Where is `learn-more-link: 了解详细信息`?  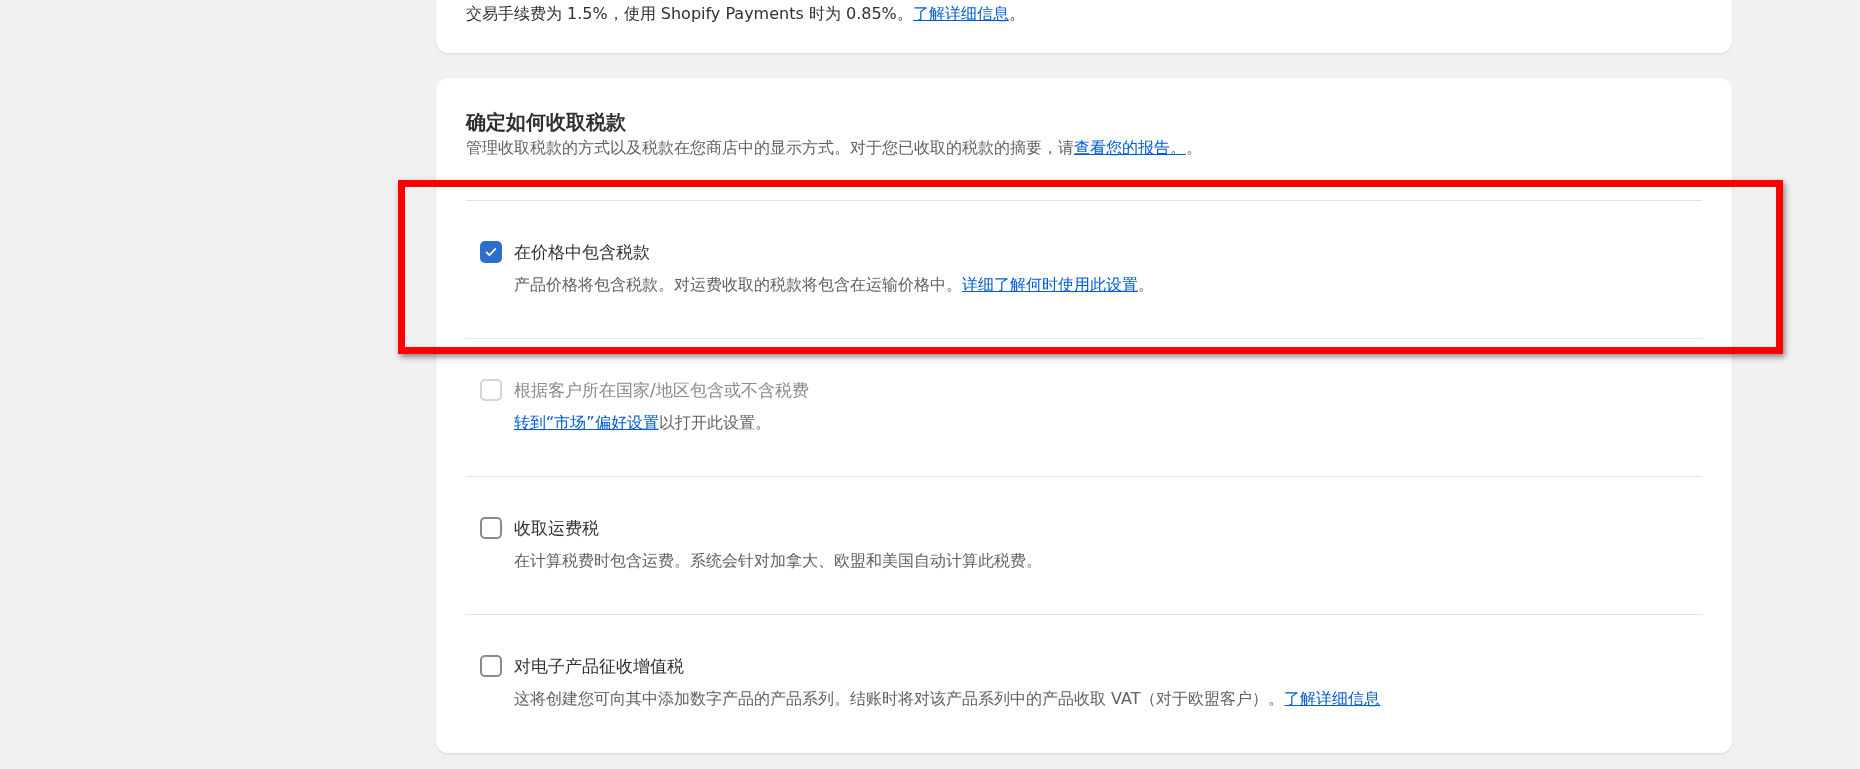
learn-more-link: 了解详细信息 is located at coordinates (960, 13).